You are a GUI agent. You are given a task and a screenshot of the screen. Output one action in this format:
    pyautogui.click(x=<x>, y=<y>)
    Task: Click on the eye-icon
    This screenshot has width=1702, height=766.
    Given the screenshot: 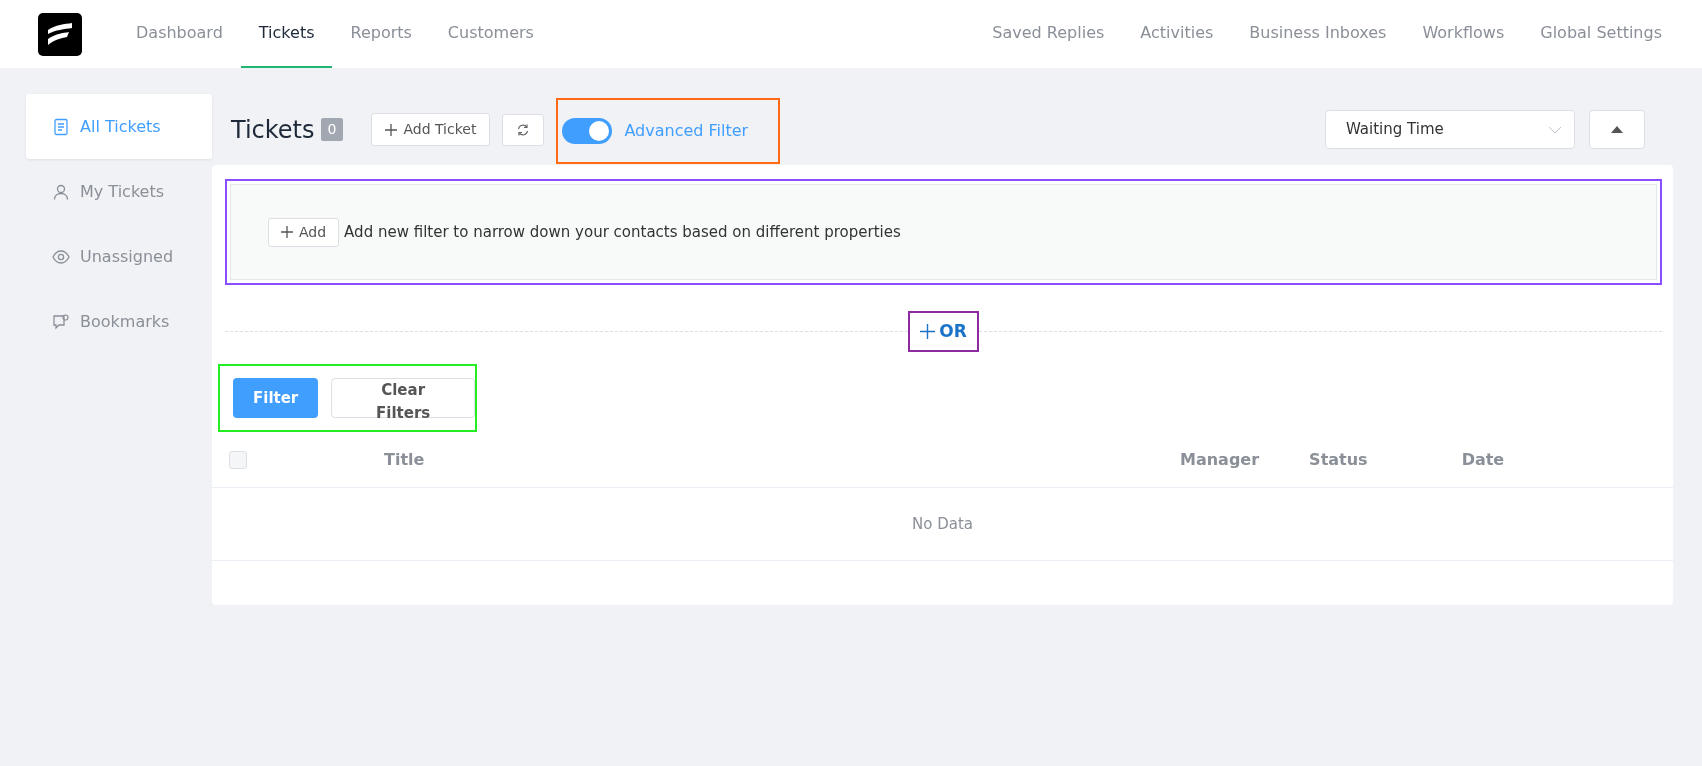 What is the action you would take?
    pyautogui.click(x=61, y=256)
    